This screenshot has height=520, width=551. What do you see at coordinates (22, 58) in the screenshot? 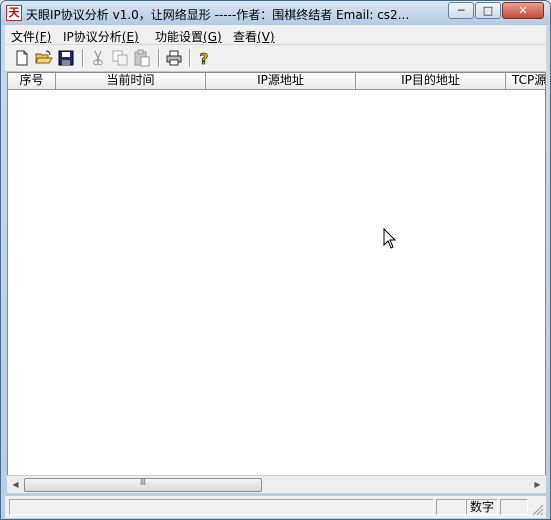
I see `new-file-icon` at bounding box center [22, 58].